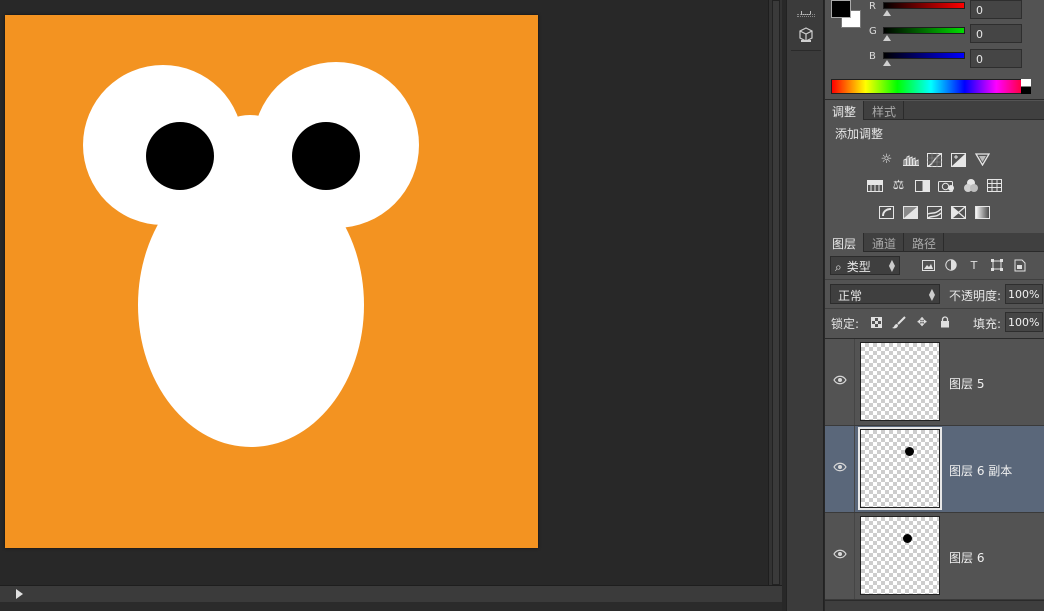  I want to click on lock-position-move-icon: ✥, so click(922, 322).